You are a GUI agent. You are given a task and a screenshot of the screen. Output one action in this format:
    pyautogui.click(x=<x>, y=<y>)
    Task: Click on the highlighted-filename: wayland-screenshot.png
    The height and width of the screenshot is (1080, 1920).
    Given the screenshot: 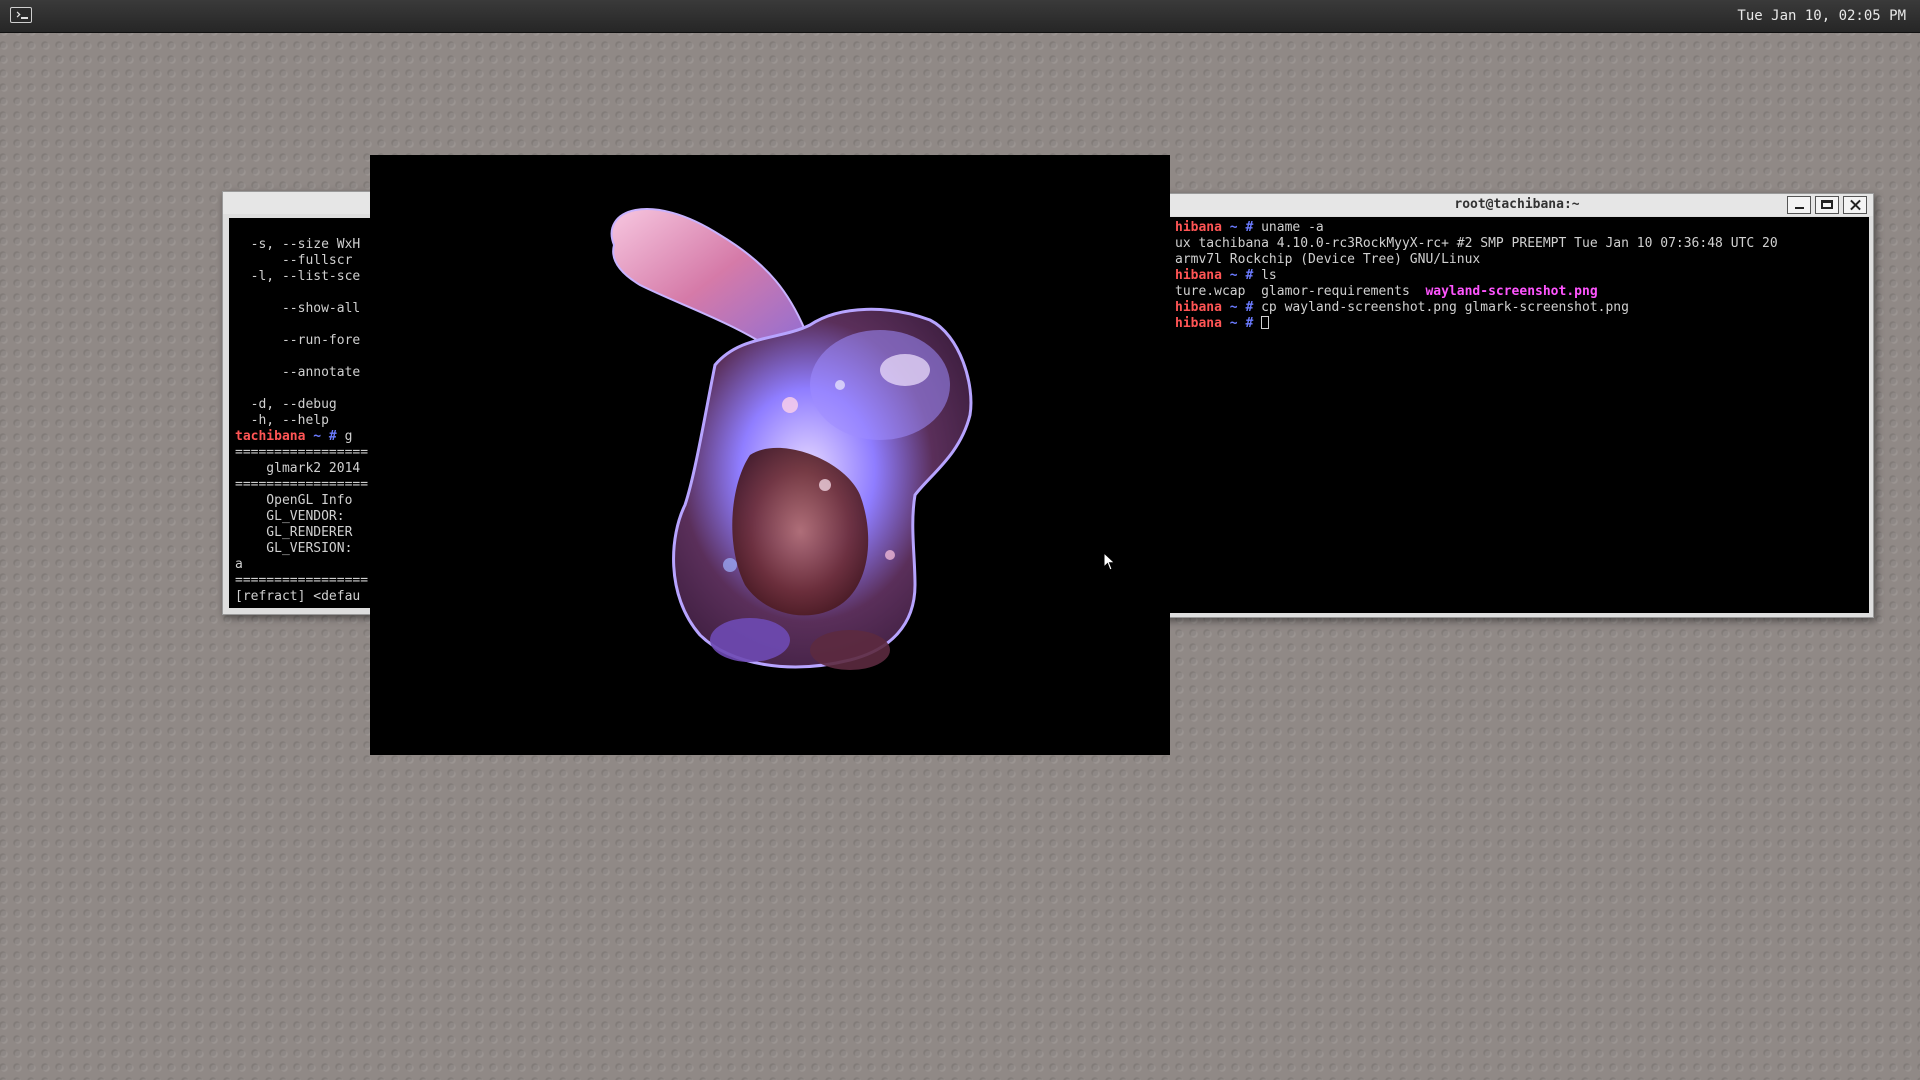 What is the action you would take?
    pyautogui.click(x=1511, y=291)
    